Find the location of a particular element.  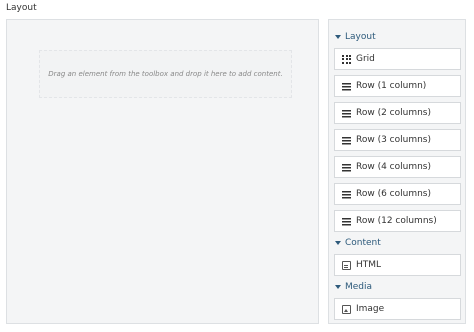

toolbox-group-label: Content is located at coordinates (363, 243).